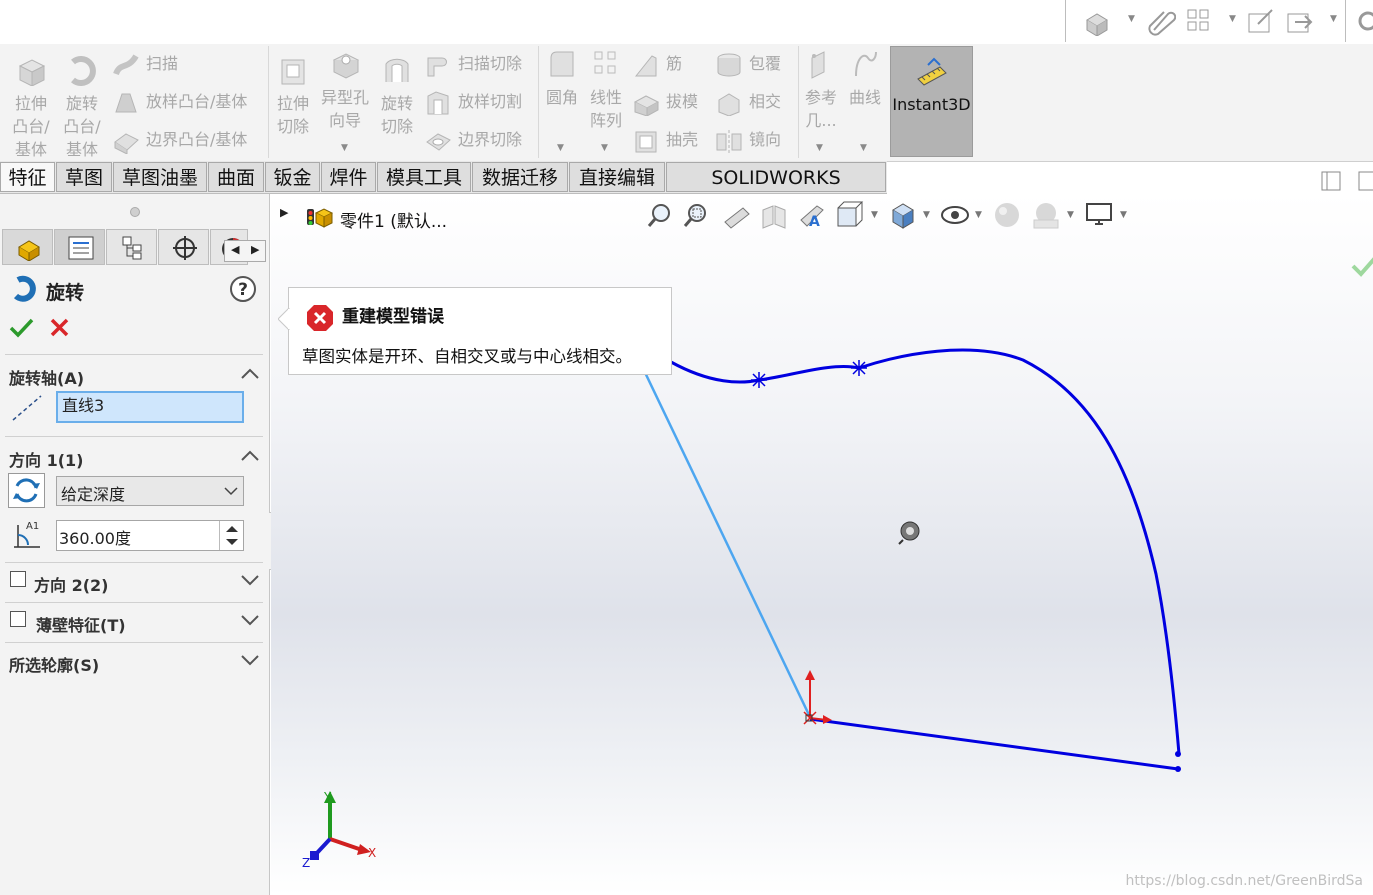 The height and width of the screenshot is (895, 1373). Describe the element at coordinates (606, 90) in the screenshot. I see `linear-pattern-button: 线性 阵列` at that location.